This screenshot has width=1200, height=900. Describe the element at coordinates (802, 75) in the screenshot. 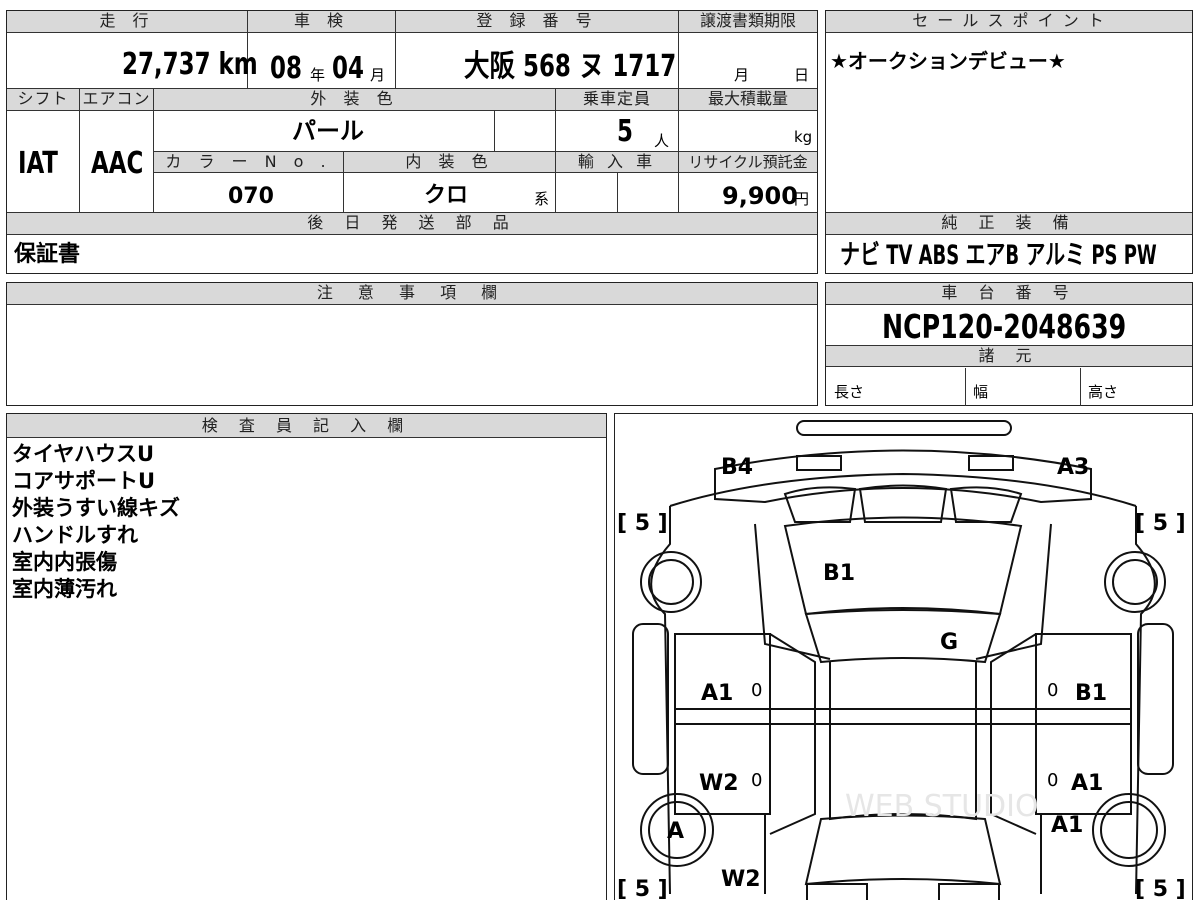

I see `deadline-day: 日` at that location.